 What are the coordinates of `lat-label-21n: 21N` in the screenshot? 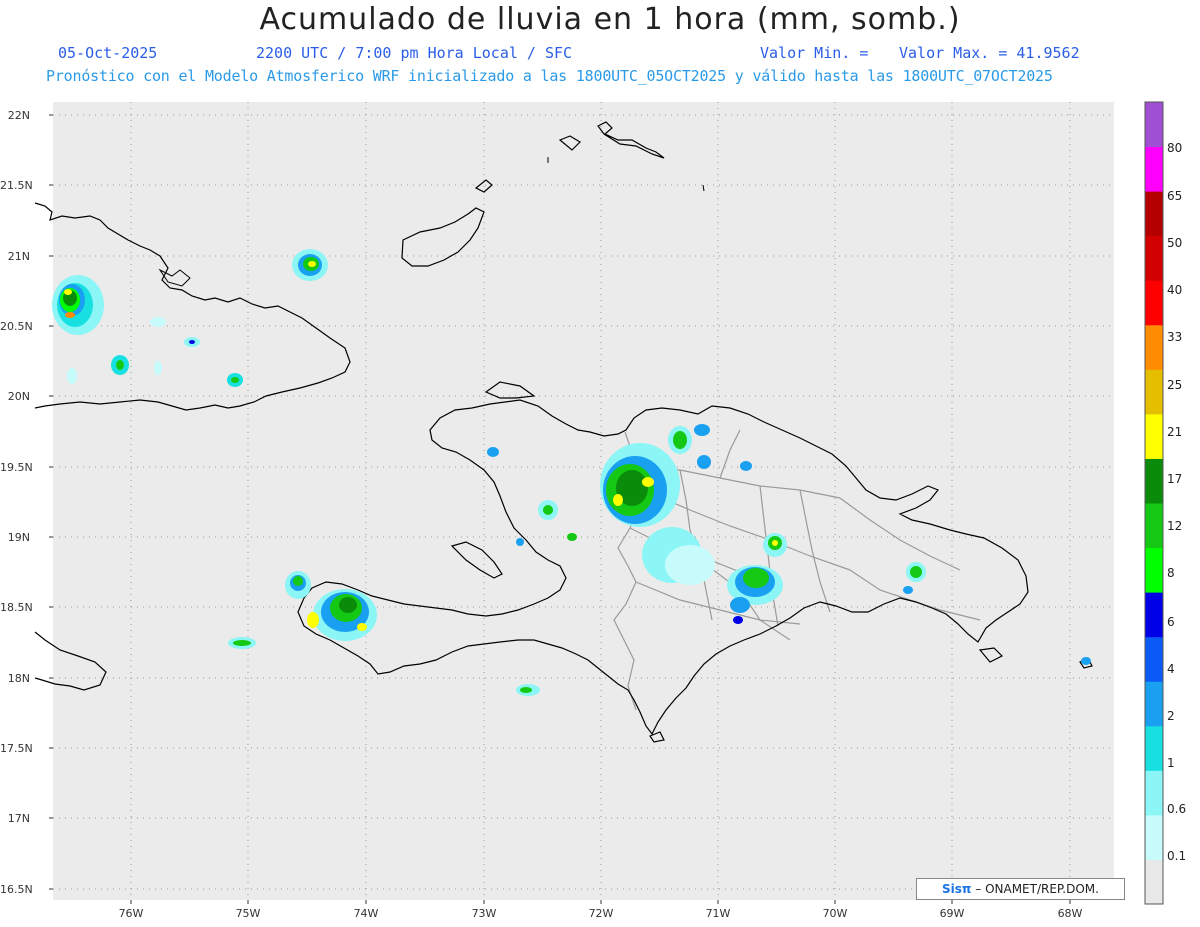 It's located at (18, 256).